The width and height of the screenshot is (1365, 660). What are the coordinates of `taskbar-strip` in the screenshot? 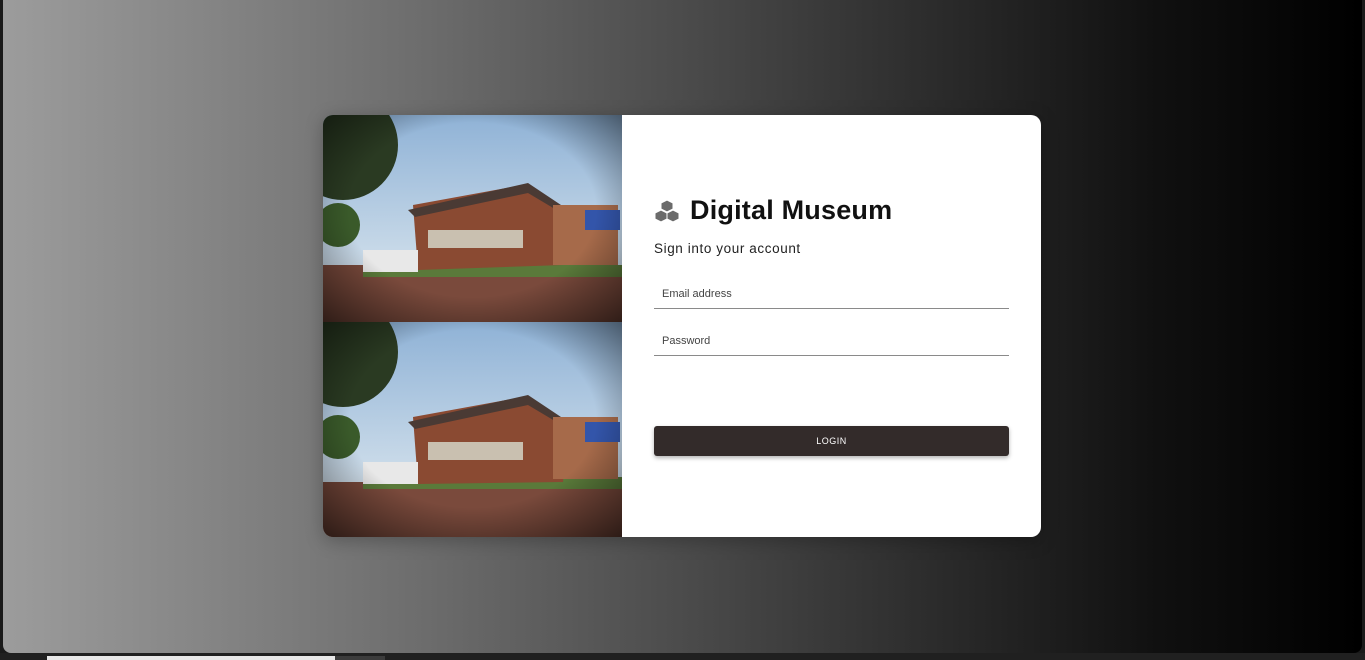 It's located at (682, 656).